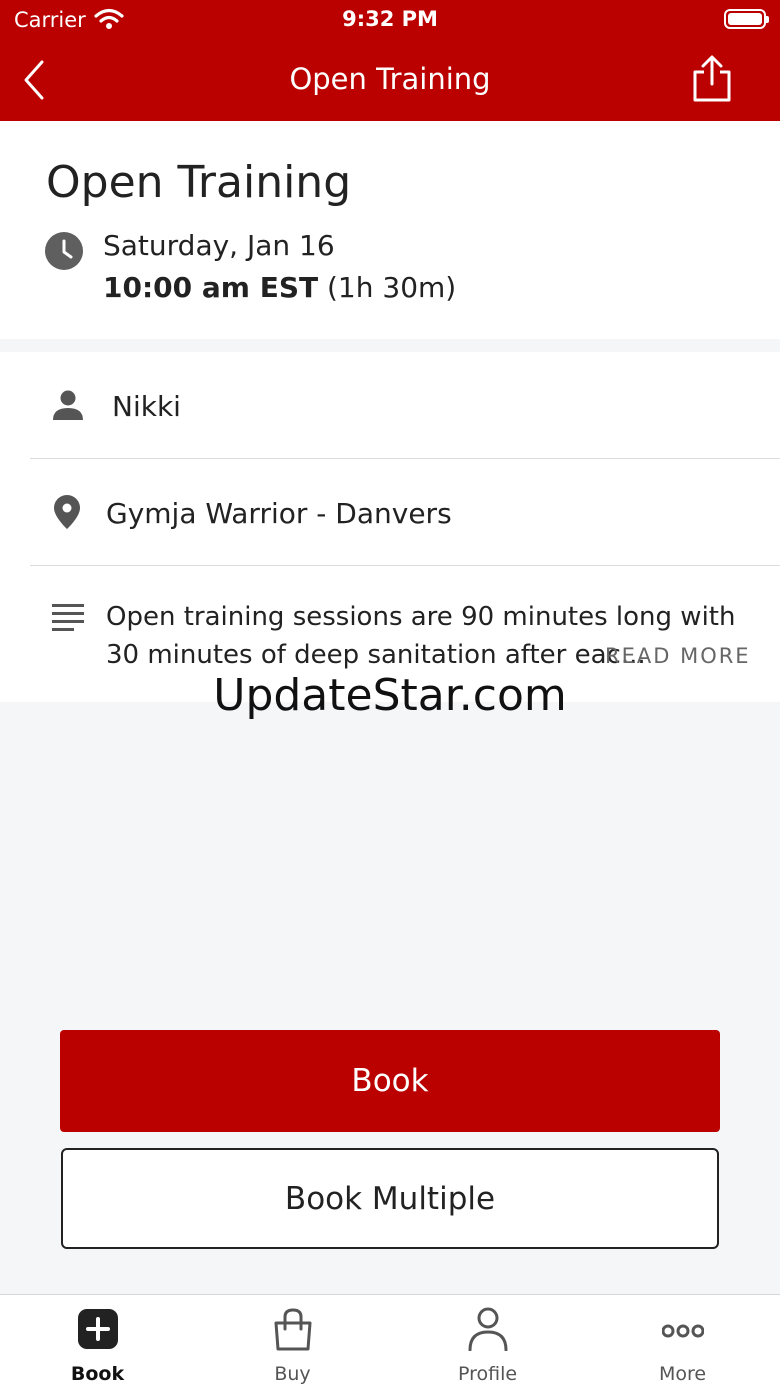 Image resolution: width=780 pixels, height=1387 pixels. What do you see at coordinates (390, 1198) in the screenshot?
I see `book-multiple-button: Book Multiple` at bounding box center [390, 1198].